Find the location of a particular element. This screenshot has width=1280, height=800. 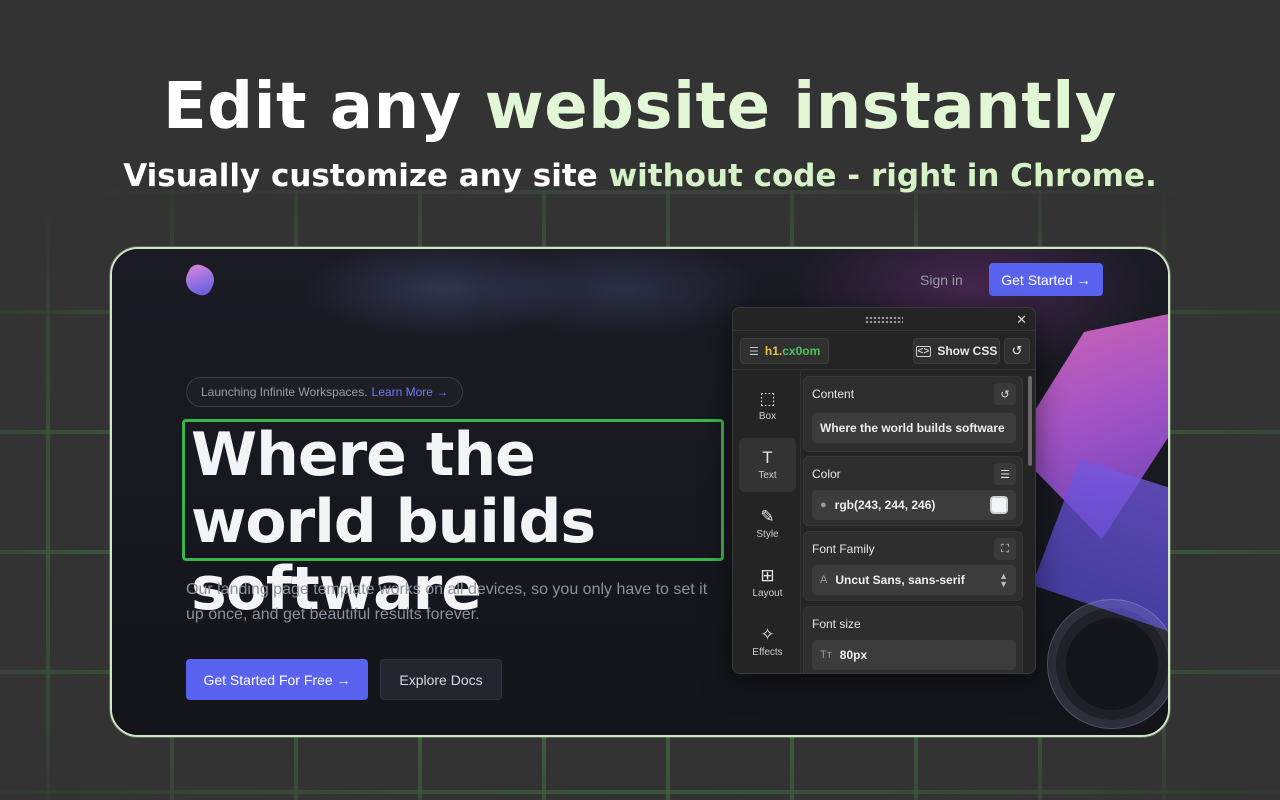

selector-id: cx0om is located at coordinates (801, 351).